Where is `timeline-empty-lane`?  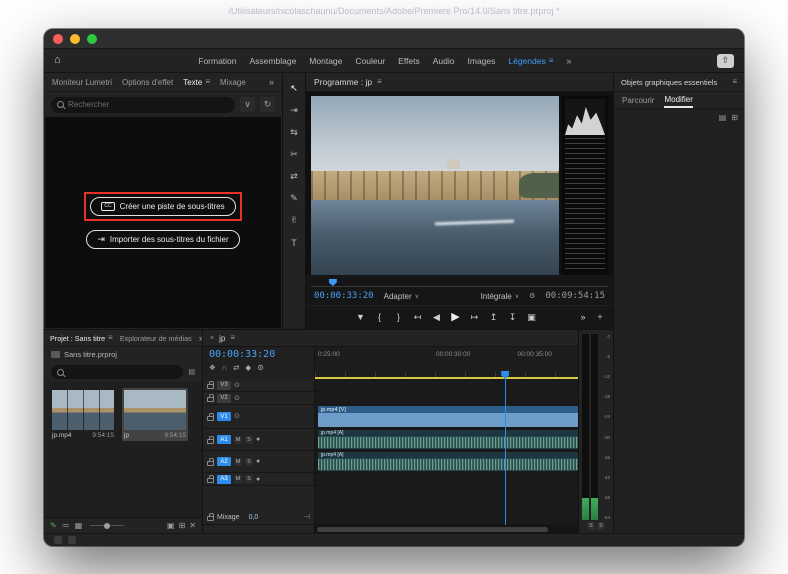
timeline-empty-lane is located at coordinates (446, 498).